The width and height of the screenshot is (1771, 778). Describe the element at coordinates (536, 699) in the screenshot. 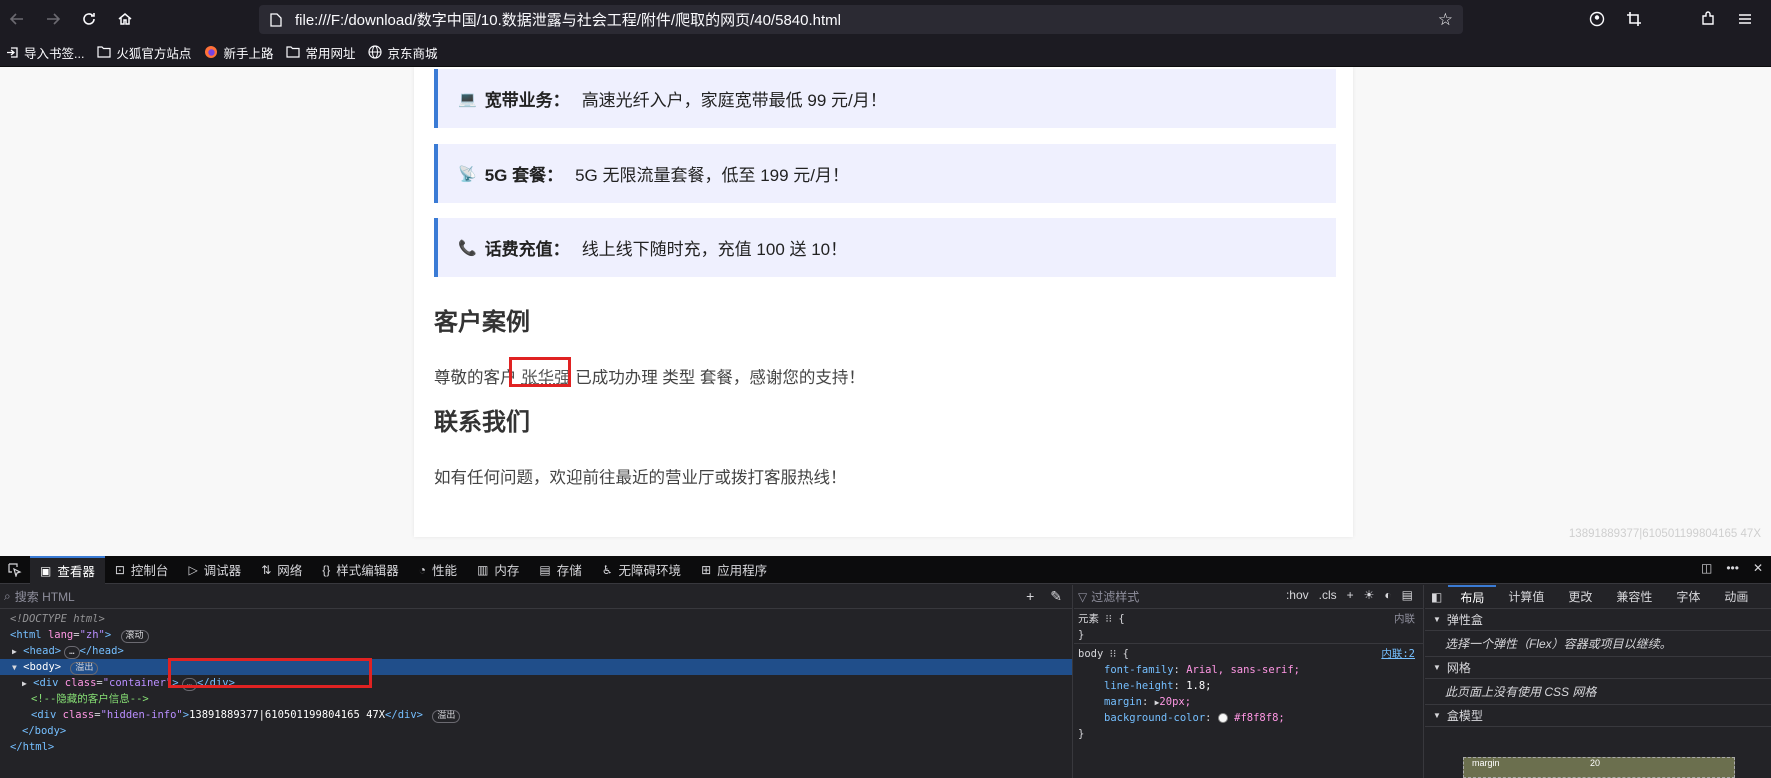

I see `comment-line: <!--隐藏的客户信息-->` at that location.